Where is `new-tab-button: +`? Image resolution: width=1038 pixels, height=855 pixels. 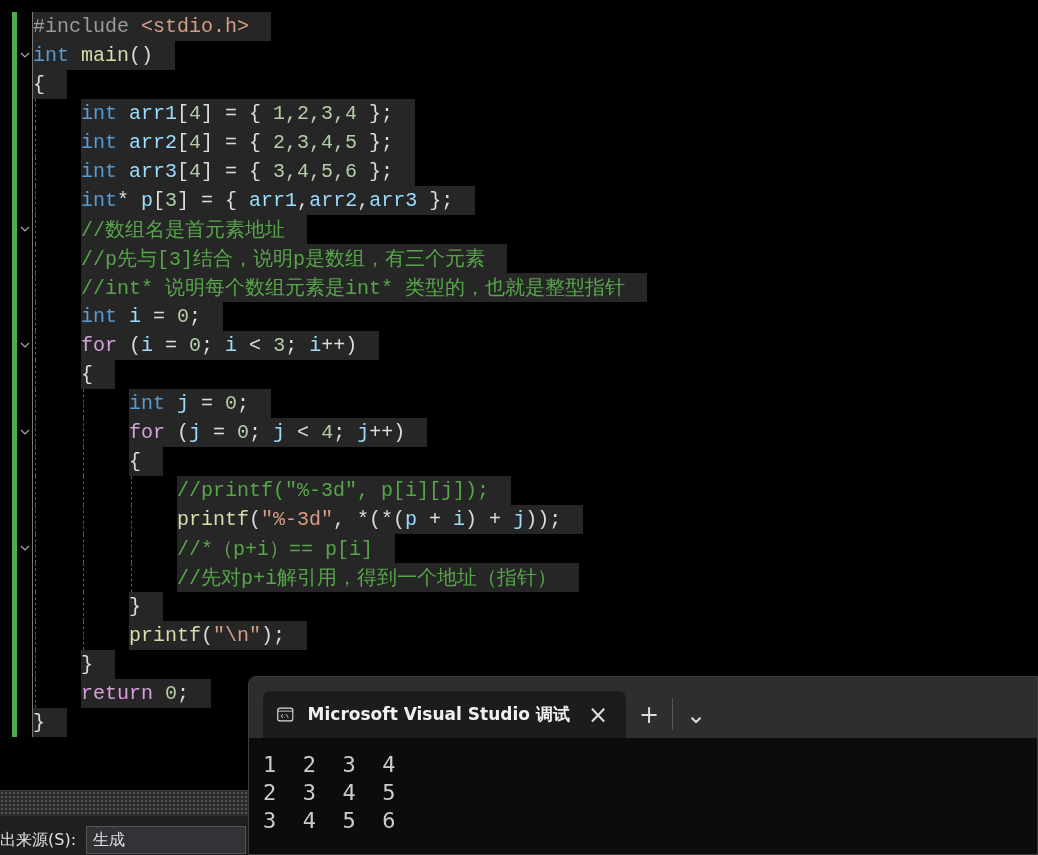
new-tab-button: + is located at coordinates (649, 714).